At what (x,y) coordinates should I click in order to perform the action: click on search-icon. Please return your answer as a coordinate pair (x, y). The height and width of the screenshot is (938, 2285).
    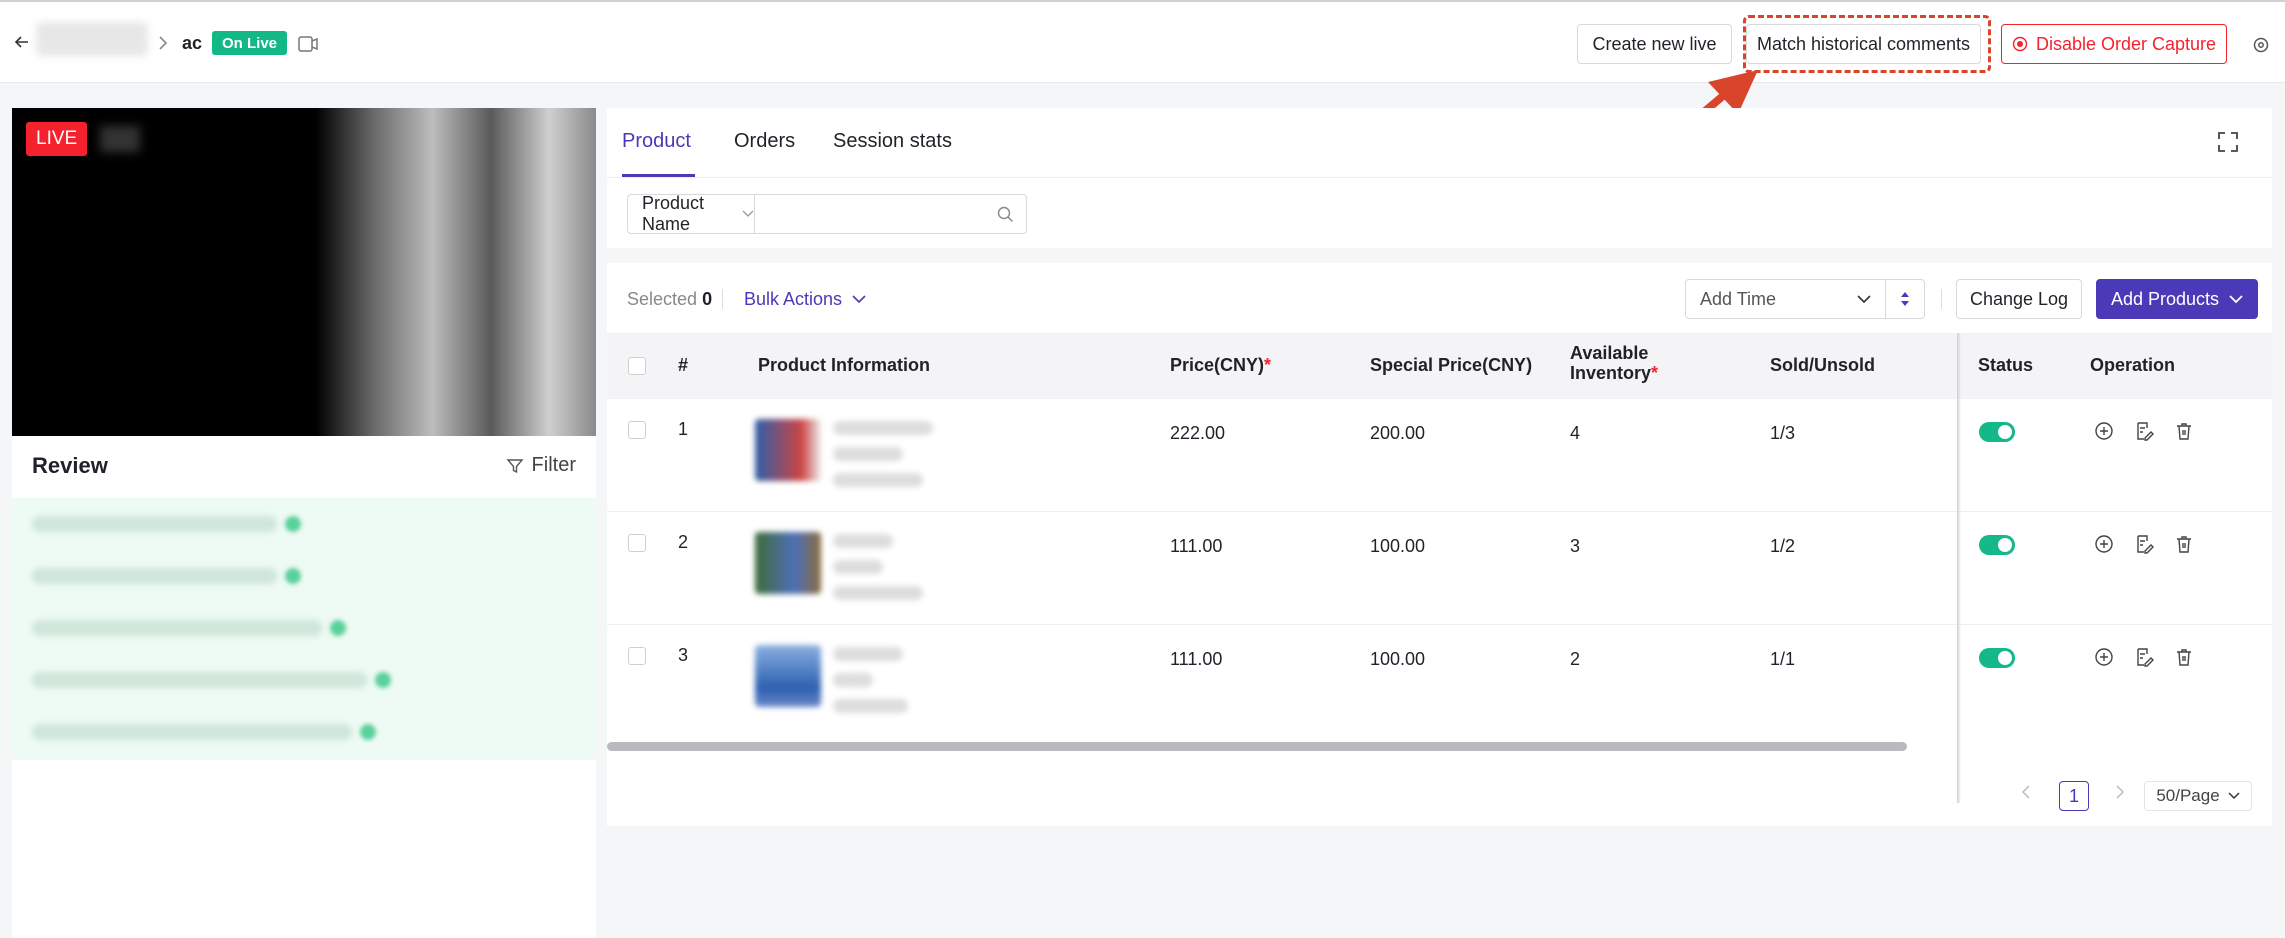
    Looking at the image, I should click on (1011, 214).